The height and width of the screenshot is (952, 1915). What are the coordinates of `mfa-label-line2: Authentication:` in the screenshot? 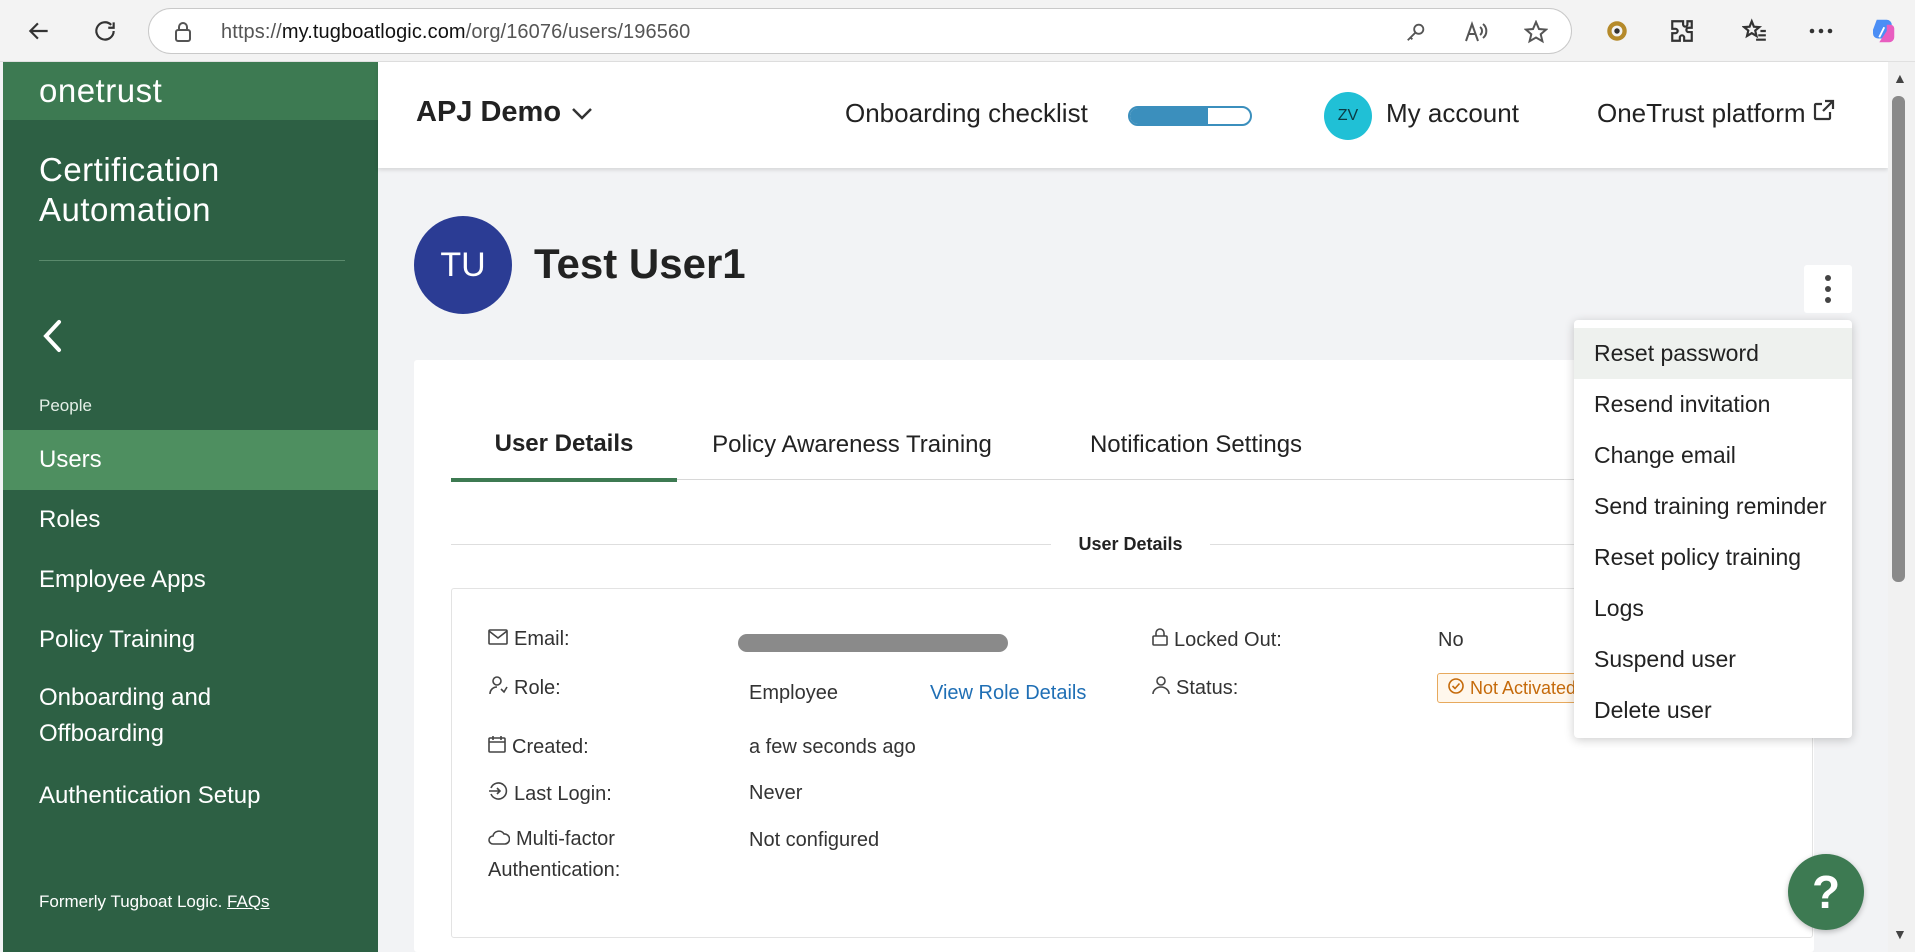 It's located at (554, 870).